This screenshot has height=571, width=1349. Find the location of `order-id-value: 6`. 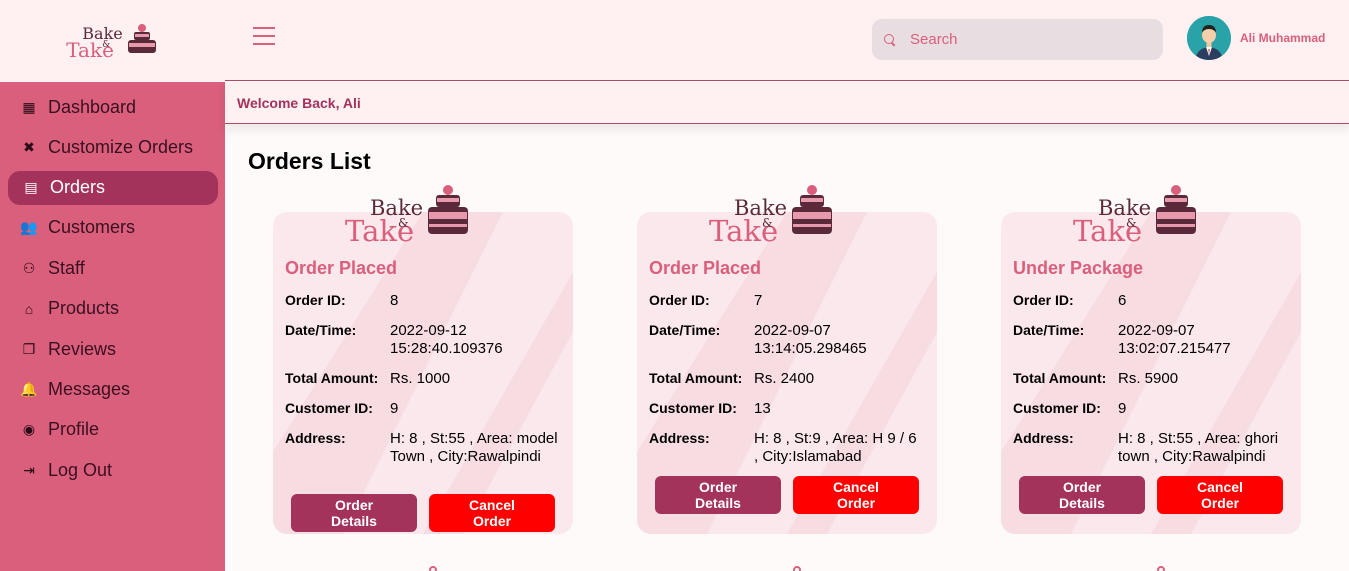

order-id-value: 6 is located at coordinates (1122, 300).